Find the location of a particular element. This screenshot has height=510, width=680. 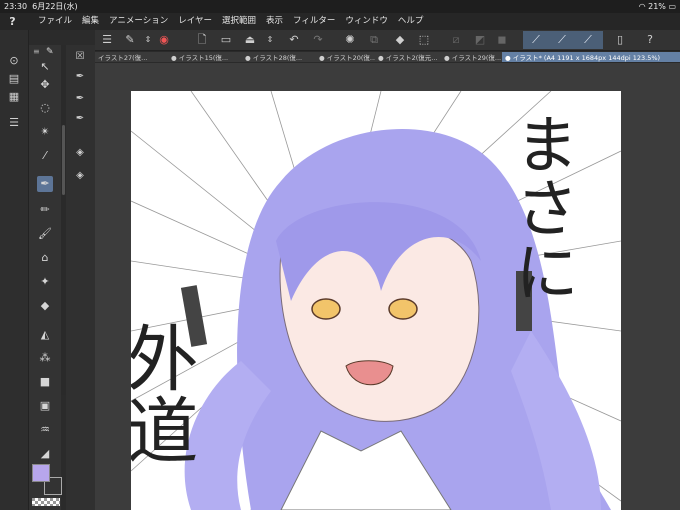

open-folder-icon: ▭ is located at coordinates (226, 40).